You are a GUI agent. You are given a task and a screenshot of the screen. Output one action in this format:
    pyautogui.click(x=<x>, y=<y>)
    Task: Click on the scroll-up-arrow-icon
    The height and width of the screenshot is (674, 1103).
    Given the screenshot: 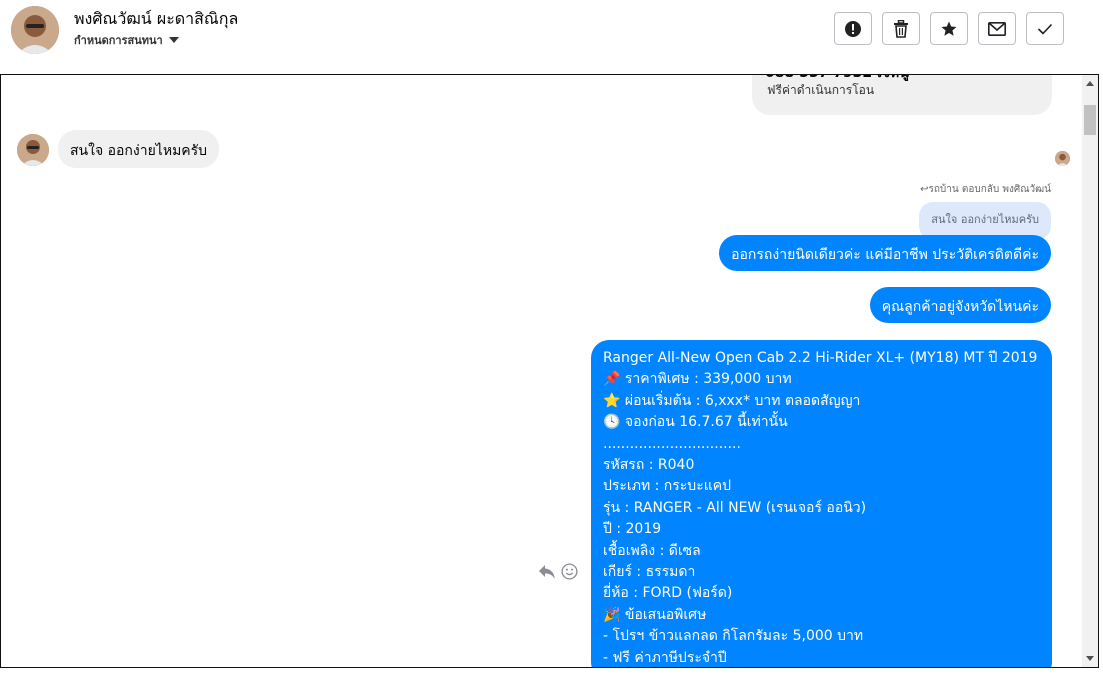 What is the action you would take?
    pyautogui.click(x=1090, y=83)
    